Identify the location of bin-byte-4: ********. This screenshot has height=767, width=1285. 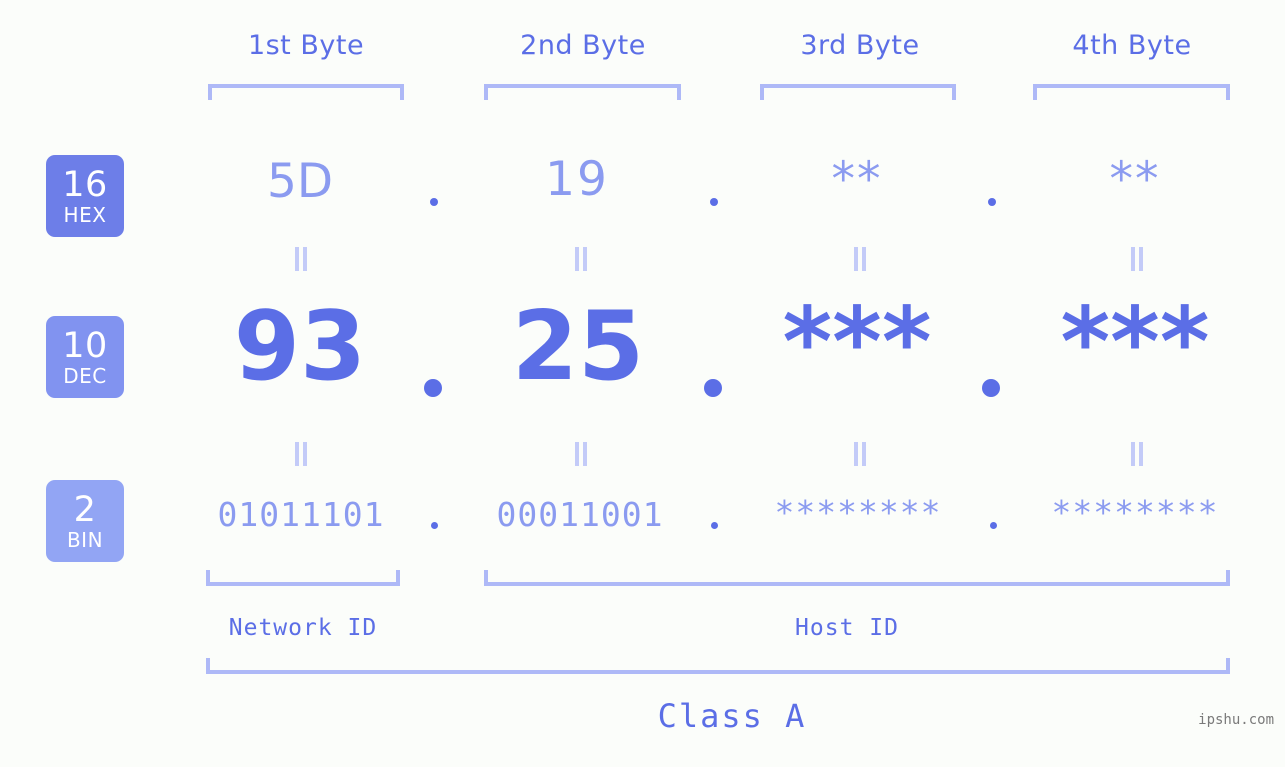
(1135, 512).